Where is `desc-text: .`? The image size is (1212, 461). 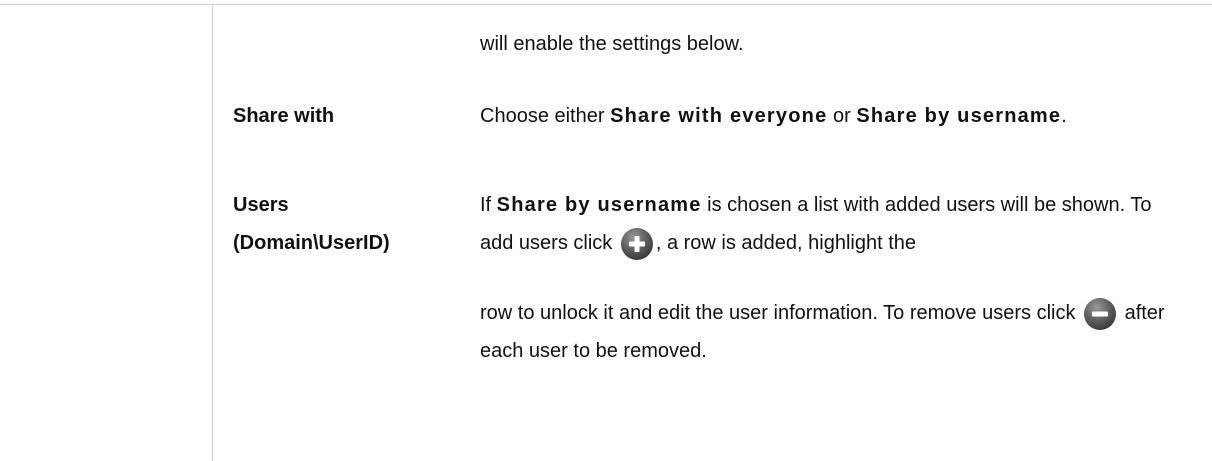
desc-text: . is located at coordinates (1064, 116).